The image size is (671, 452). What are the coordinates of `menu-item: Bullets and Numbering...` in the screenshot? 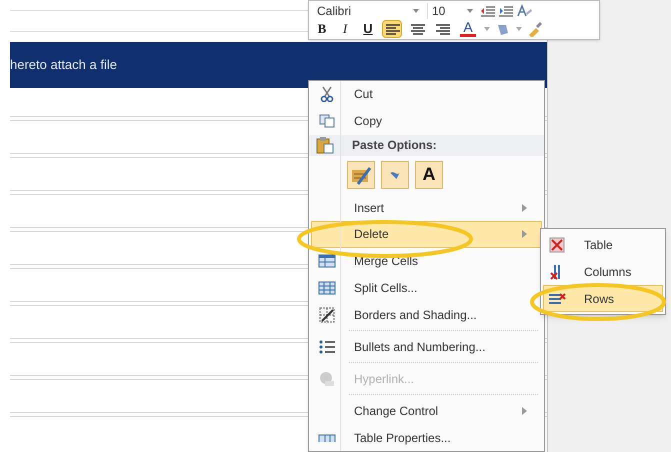 It's located at (426, 346).